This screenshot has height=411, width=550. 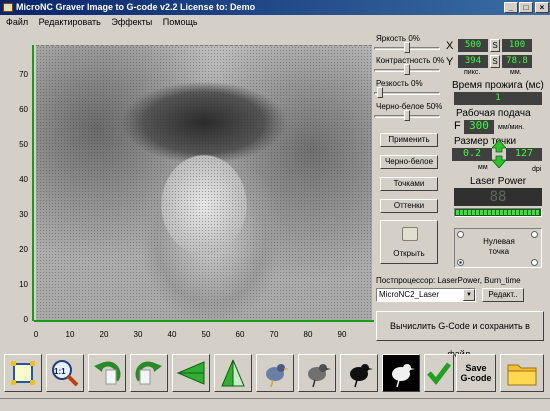 I want to click on flip-horizontal-button, so click(x=191, y=373).